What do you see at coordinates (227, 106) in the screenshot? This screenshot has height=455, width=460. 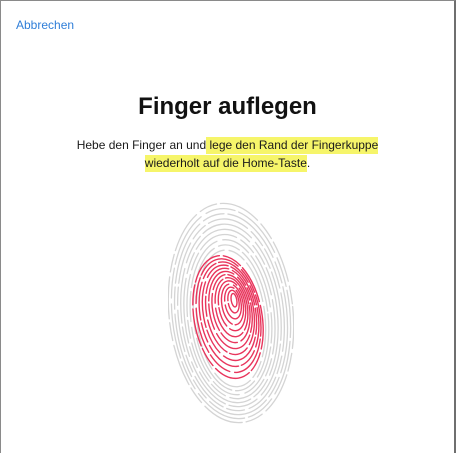 I see `page-title: Finger auflegen` at bounding box center [227, 106].